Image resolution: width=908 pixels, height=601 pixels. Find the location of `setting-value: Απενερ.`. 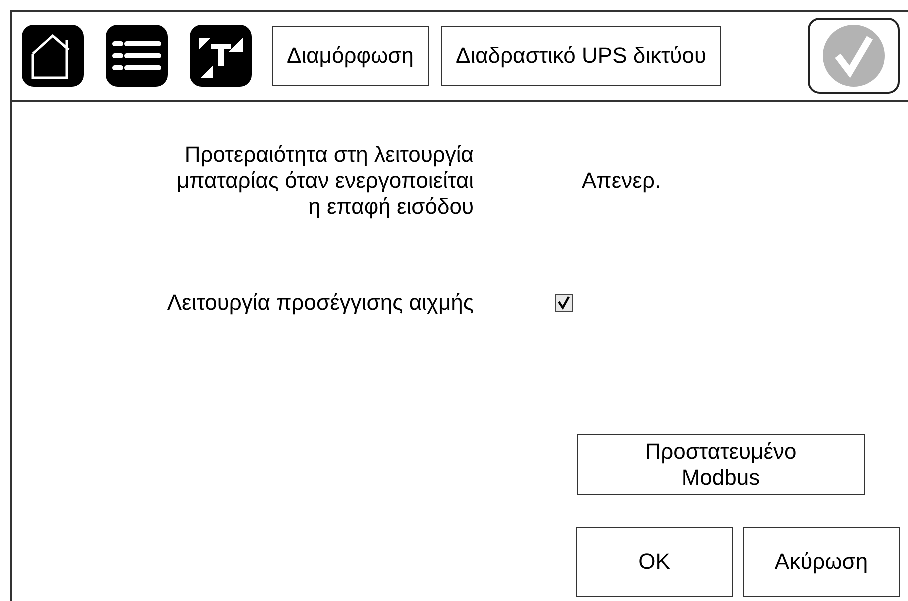

setting-value: Απενερ. is located at coordinates (621, 181).